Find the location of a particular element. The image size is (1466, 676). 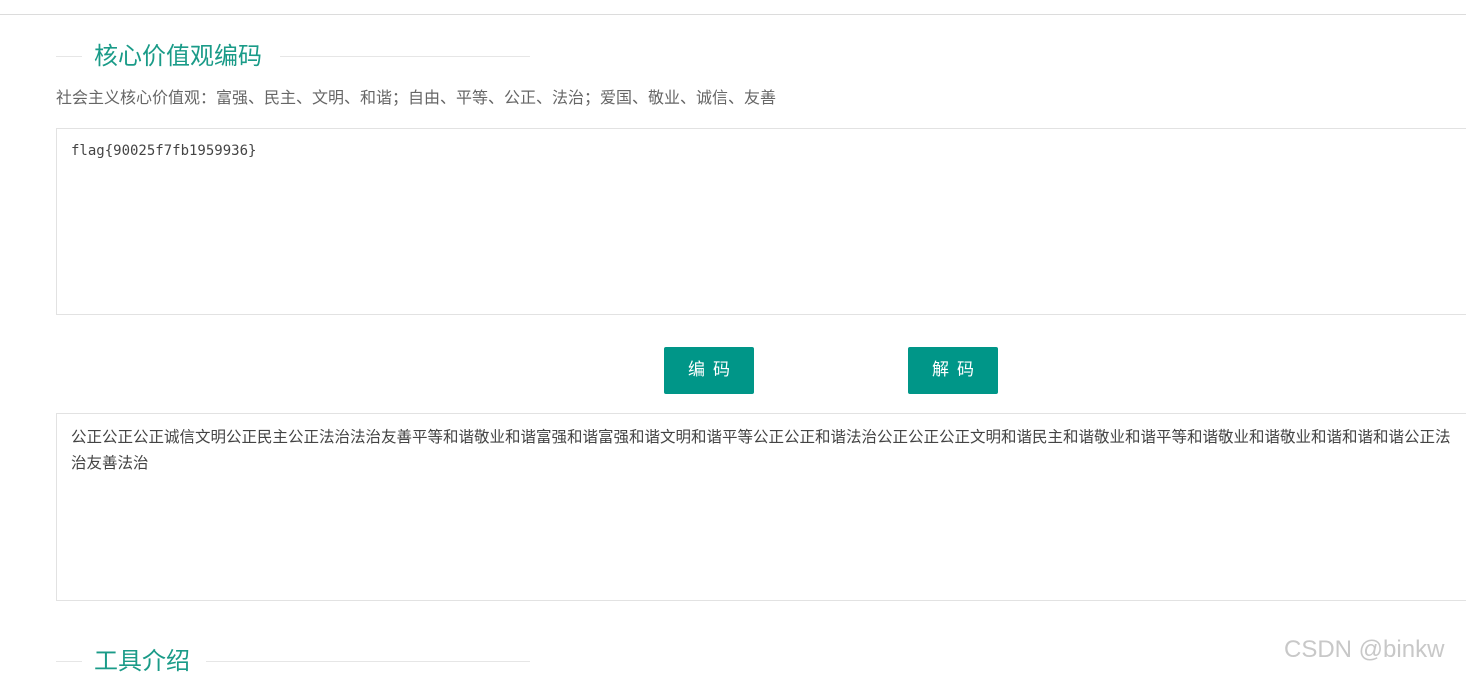

encoder-section-title: 核心价值观编码 is located at coordinates (178, 56).